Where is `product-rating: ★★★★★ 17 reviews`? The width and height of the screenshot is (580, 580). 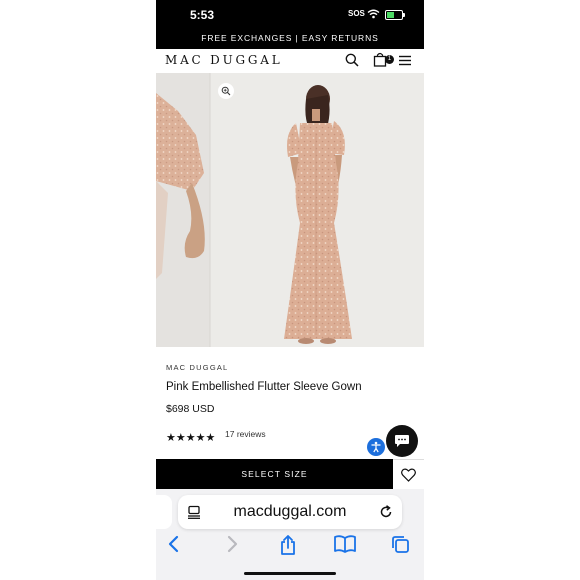 product-rating: ★★★★★ 17 reviews is located at coordinates (216, 436).